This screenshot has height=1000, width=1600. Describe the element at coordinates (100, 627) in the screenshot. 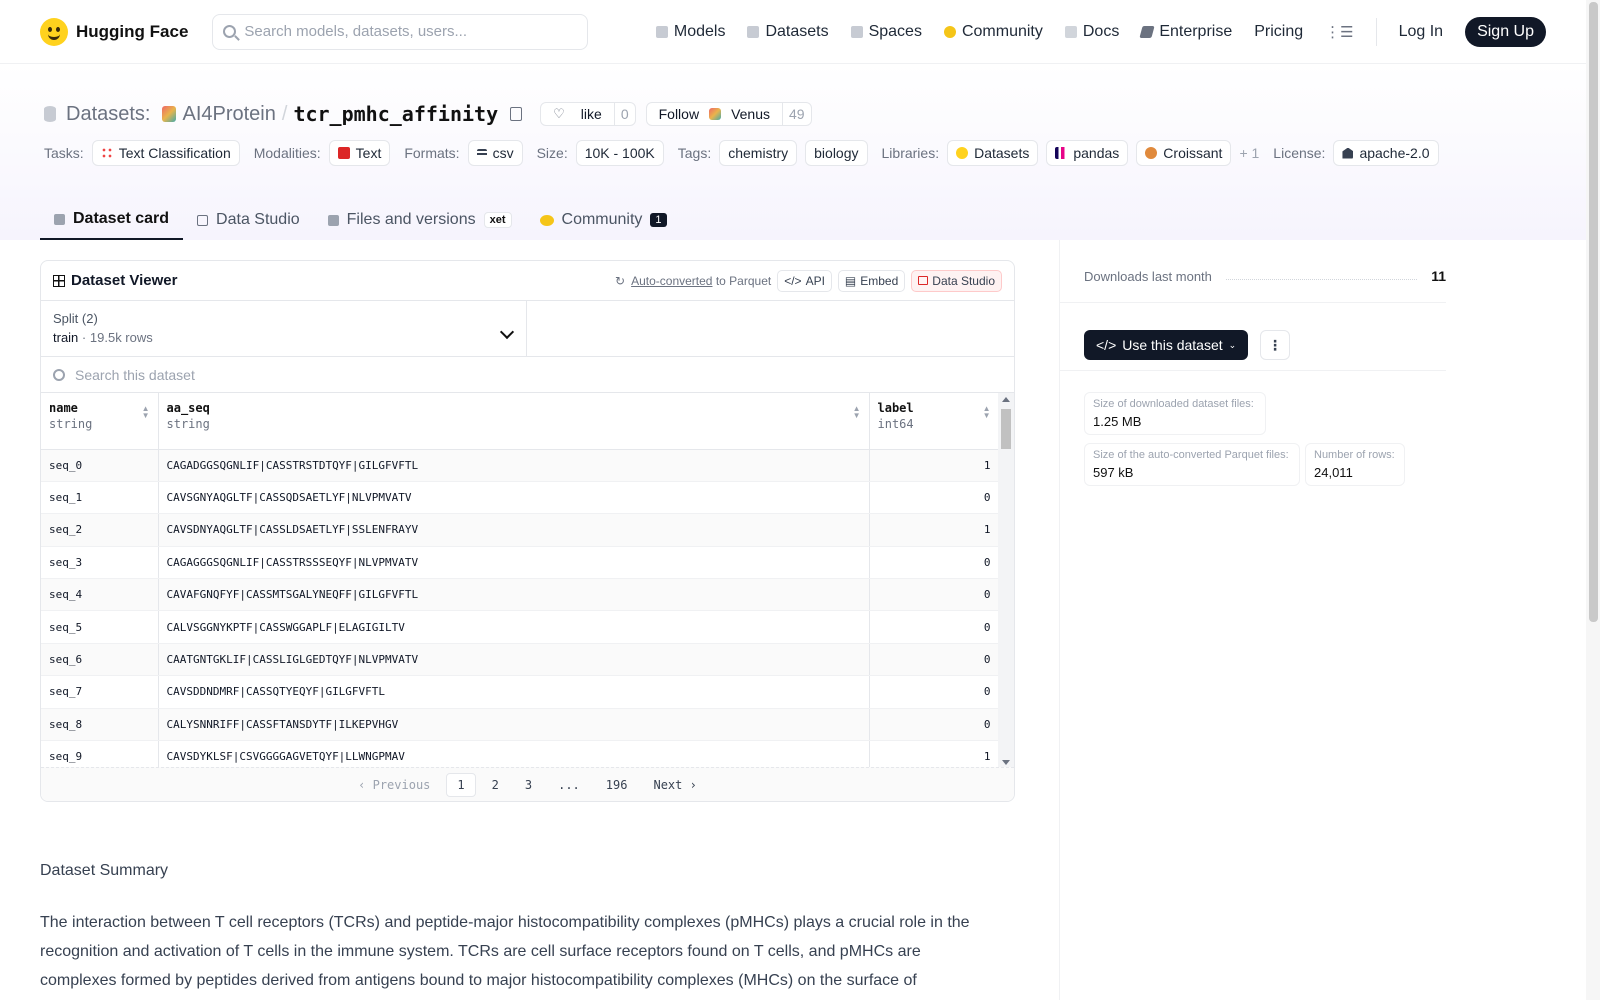

I see `table-cell-name: seq_5` at that location.